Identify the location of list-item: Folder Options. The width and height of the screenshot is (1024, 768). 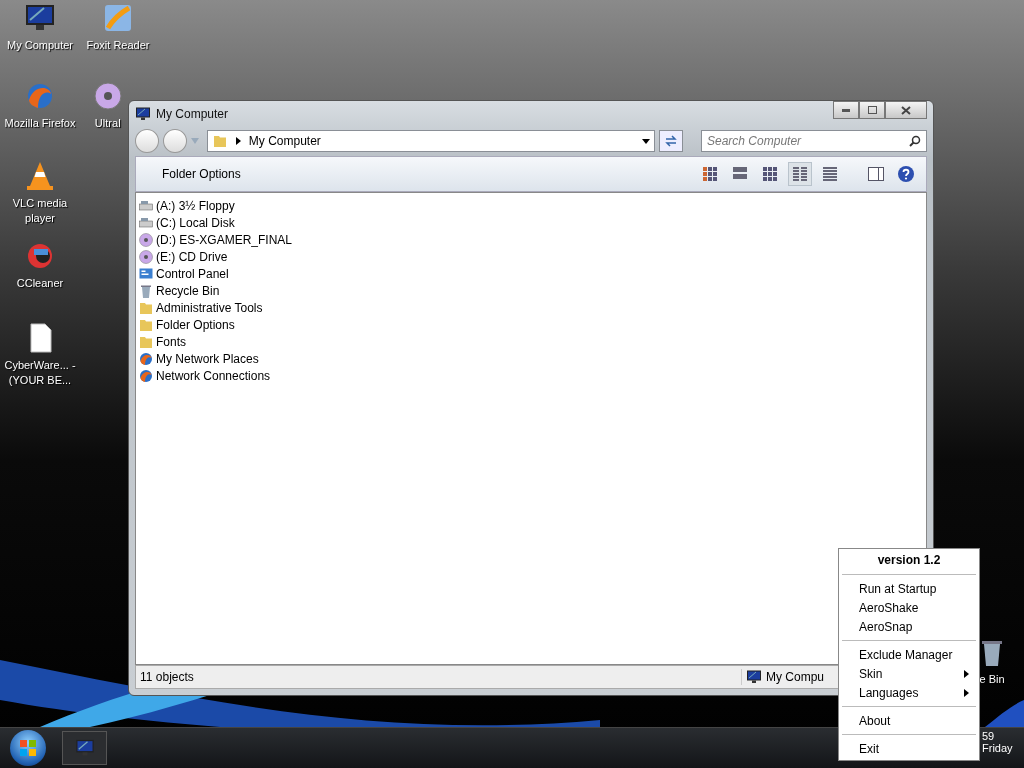
(195, 324).